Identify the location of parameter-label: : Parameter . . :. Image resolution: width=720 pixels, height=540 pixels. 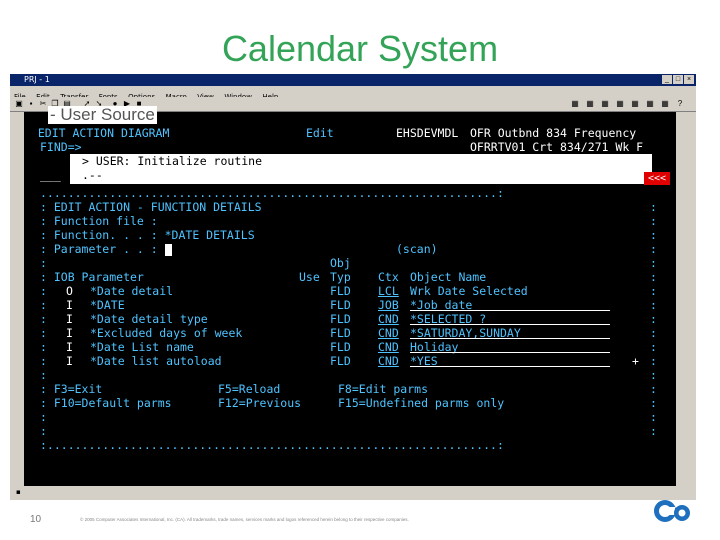
(99, 249).